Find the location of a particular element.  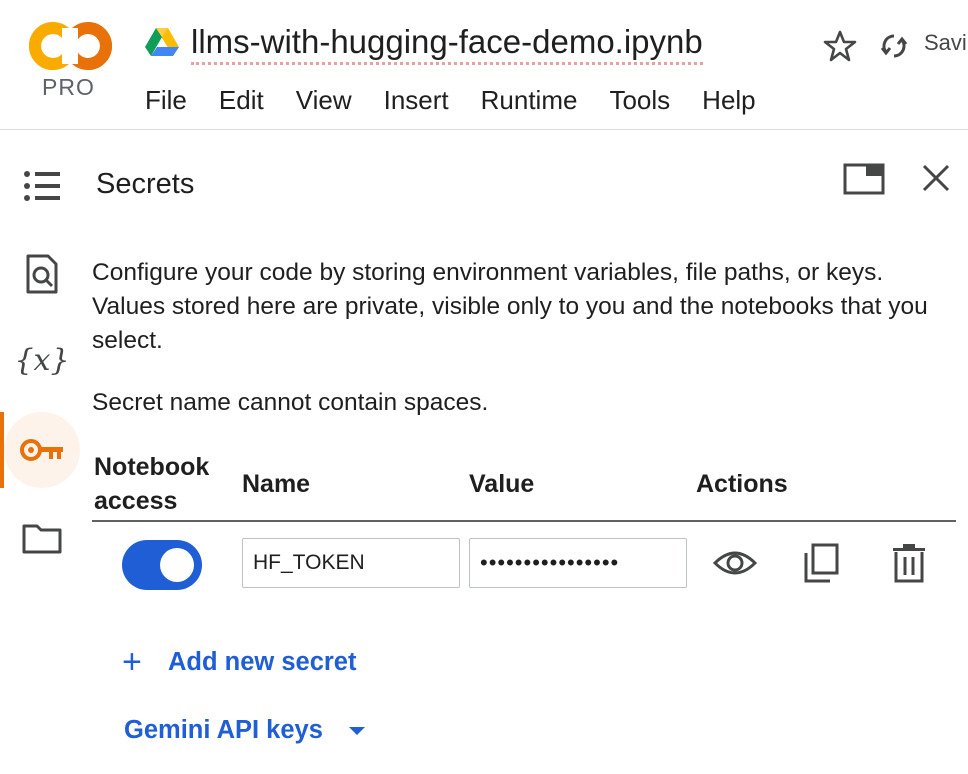

caret-down-icon is located at coordinates (356, 730).